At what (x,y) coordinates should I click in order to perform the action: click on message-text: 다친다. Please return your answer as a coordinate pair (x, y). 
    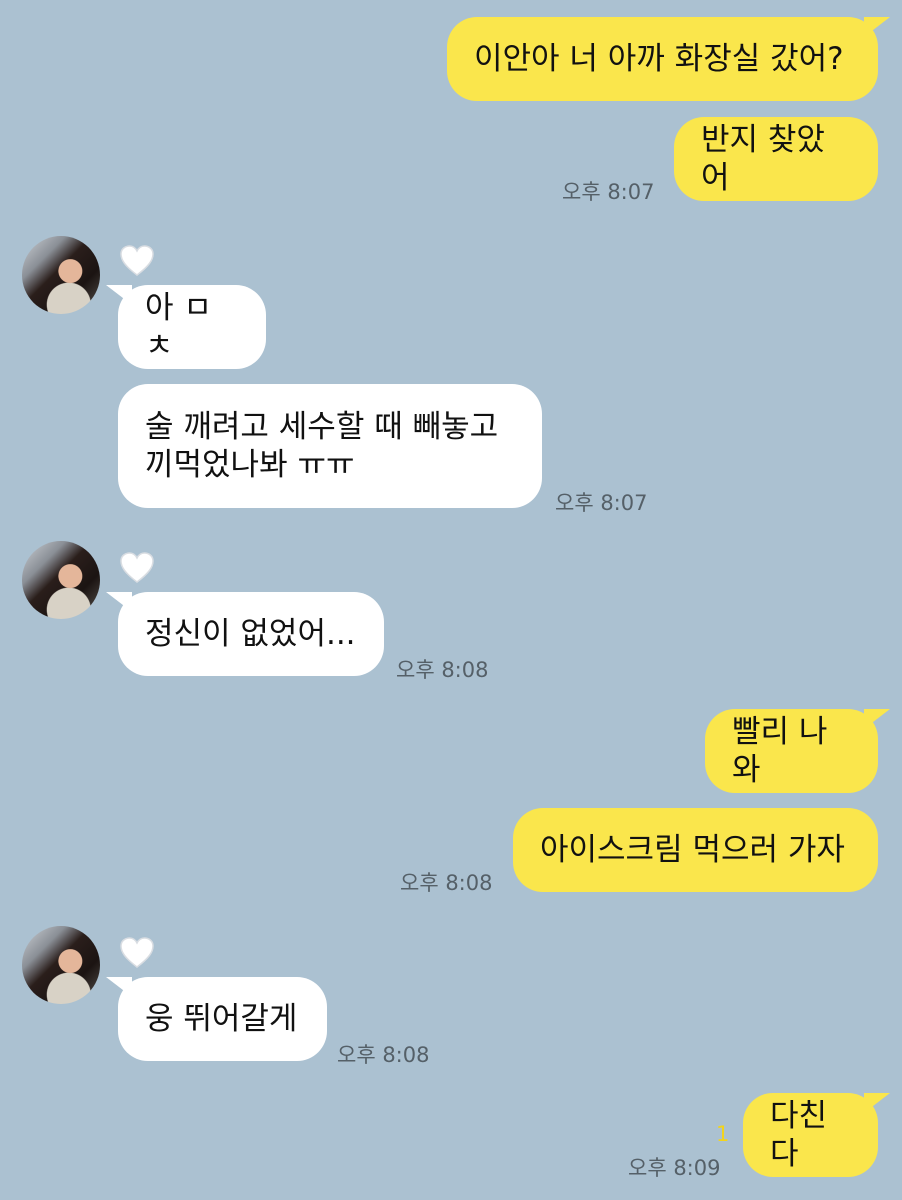
    Looking at the image, I should click on (799, 1135).